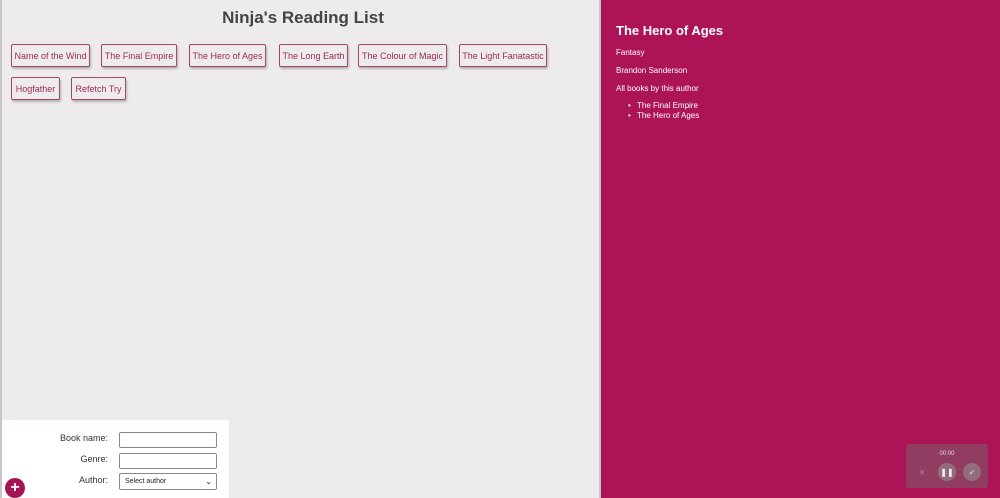 This screenshot has height=498, width=1000. What do you see at coordinates (139, 55) in the screenshot?
I see `book-item-the-final-empire: The Final Empire` at bounding box center [139, 55].